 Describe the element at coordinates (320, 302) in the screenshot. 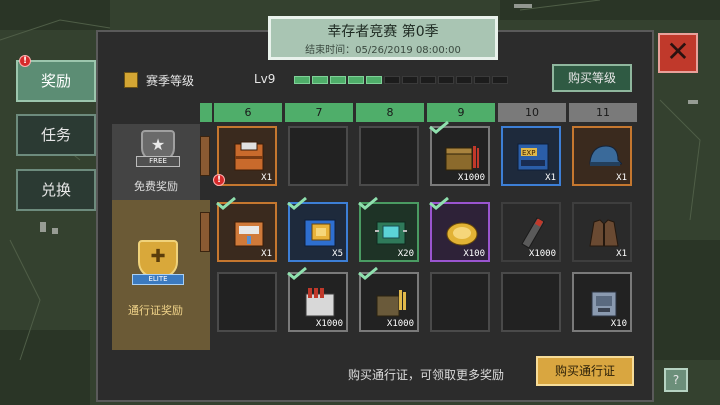

I see `shell-box-icon` at that location.